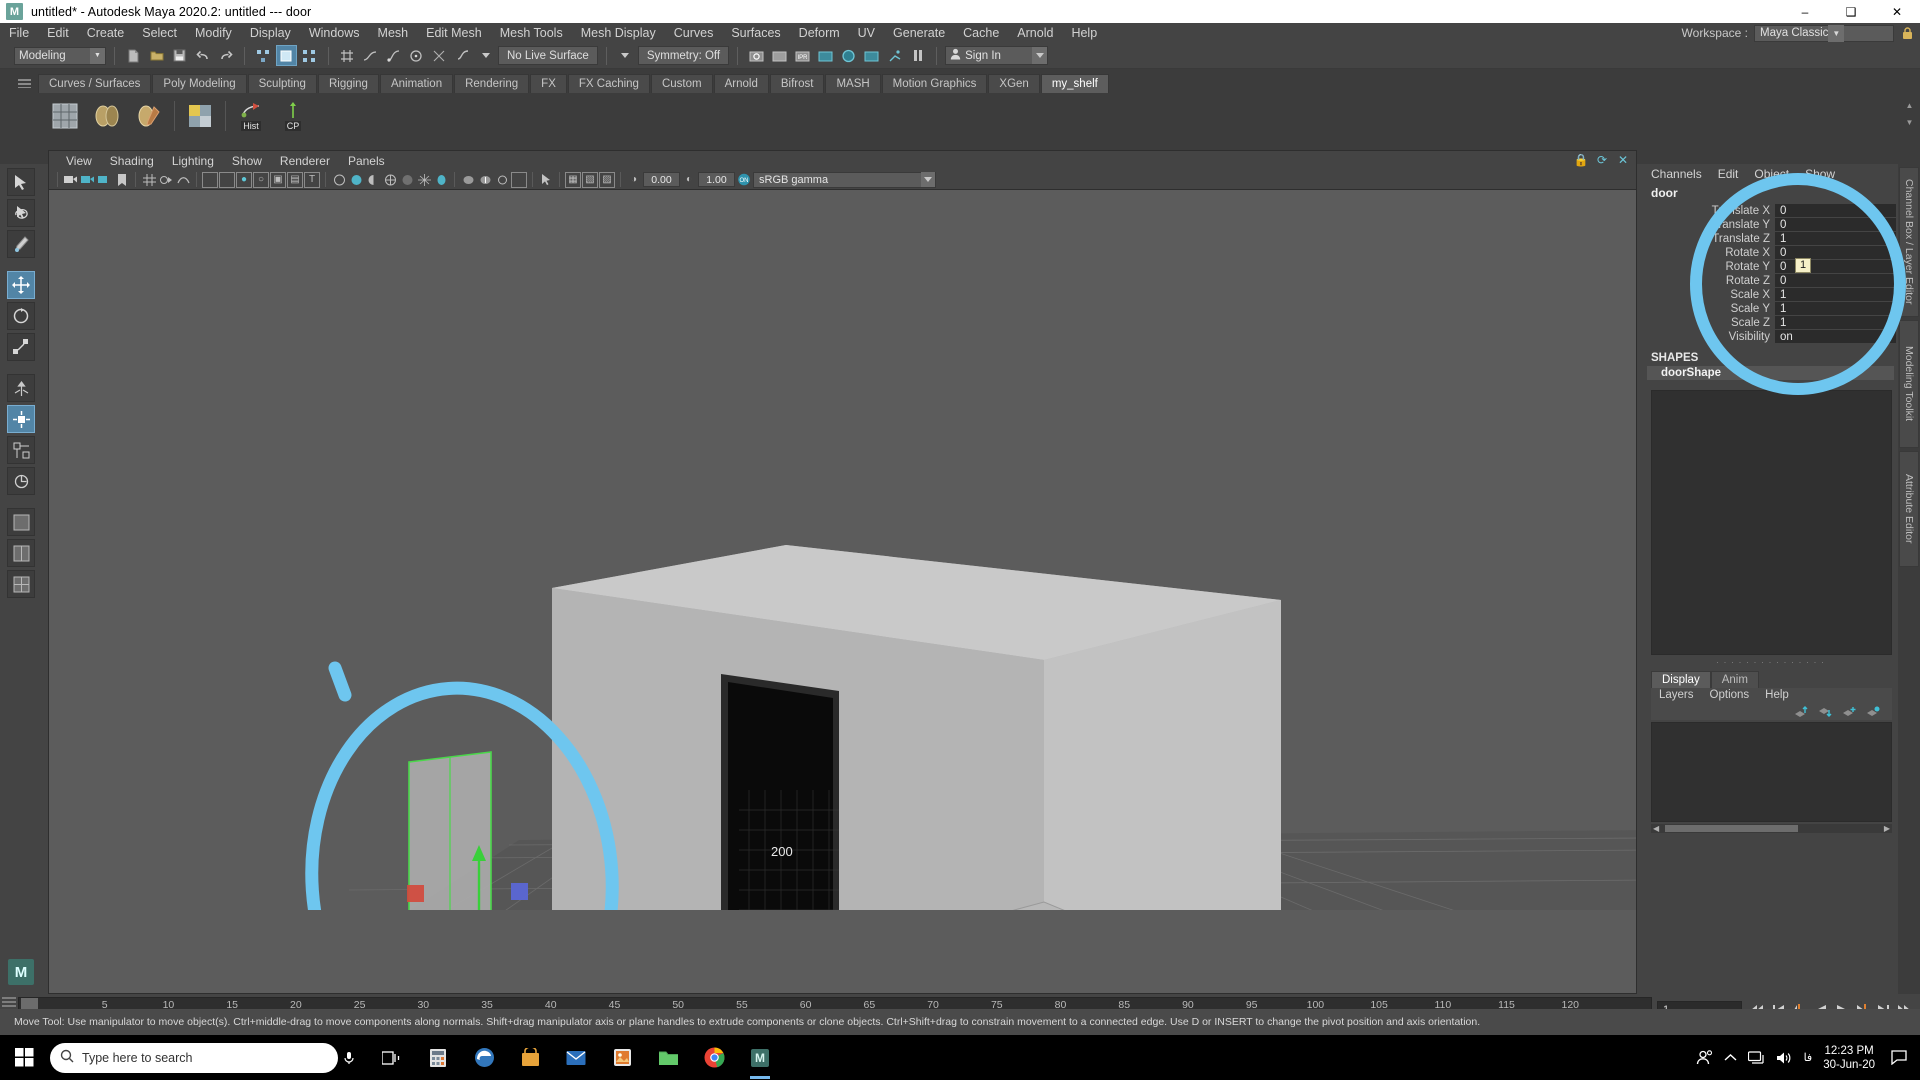 This screenshot has height=1080, width=1920. Describe the element at coordinates (88, 180) in the screenshot. I see `camera-attributes-icon` at that location.